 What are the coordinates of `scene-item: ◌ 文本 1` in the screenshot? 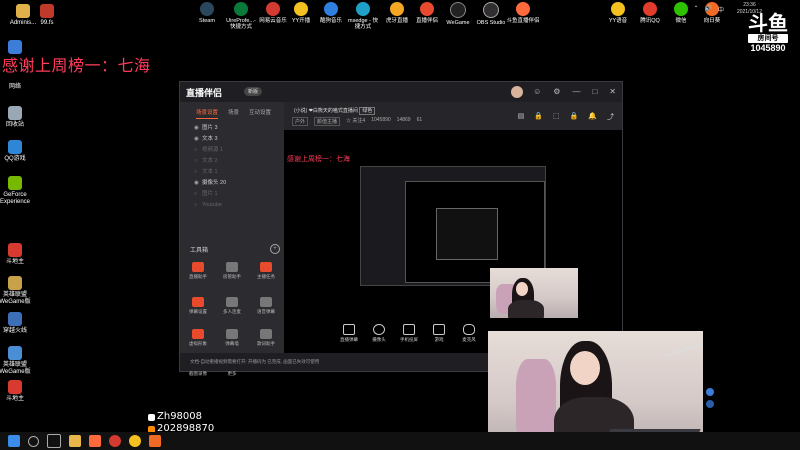 It's located at (232, 170).